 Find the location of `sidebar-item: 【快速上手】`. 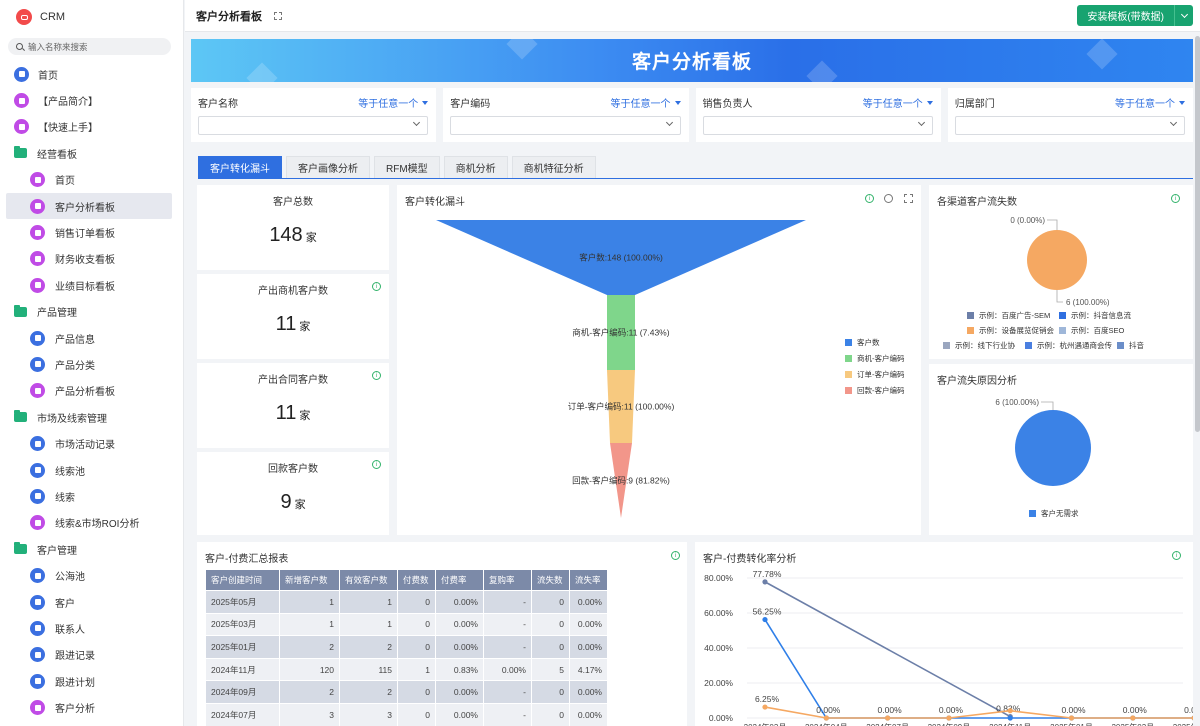

sidebar-item: 【快速上手】 is located at coordinates (91, 127).